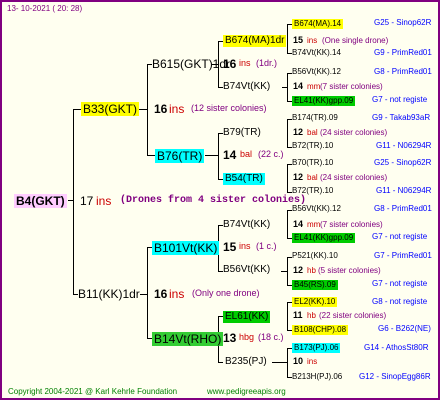 This screenshot has height=400, width=440. Describe the element at coordinates (316, 53) in the screenshot. I see `gen5-colony: B74Vt(KK).14` at that location.